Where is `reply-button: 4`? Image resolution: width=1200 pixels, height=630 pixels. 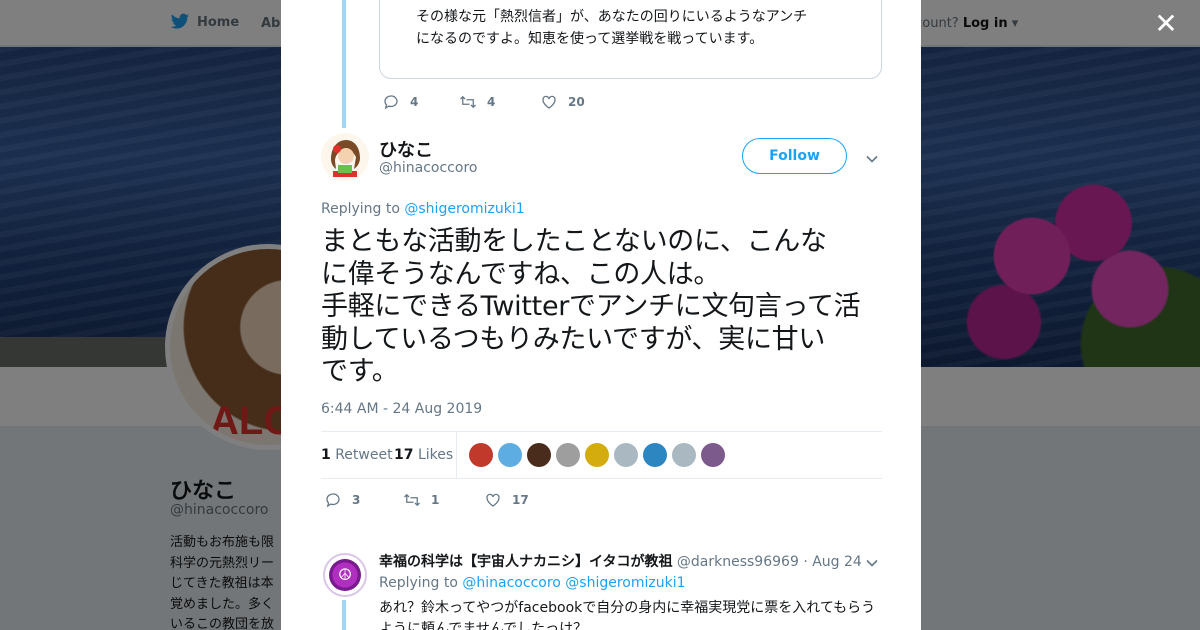 reply-button: 4 is located at coordinates (420, 102).